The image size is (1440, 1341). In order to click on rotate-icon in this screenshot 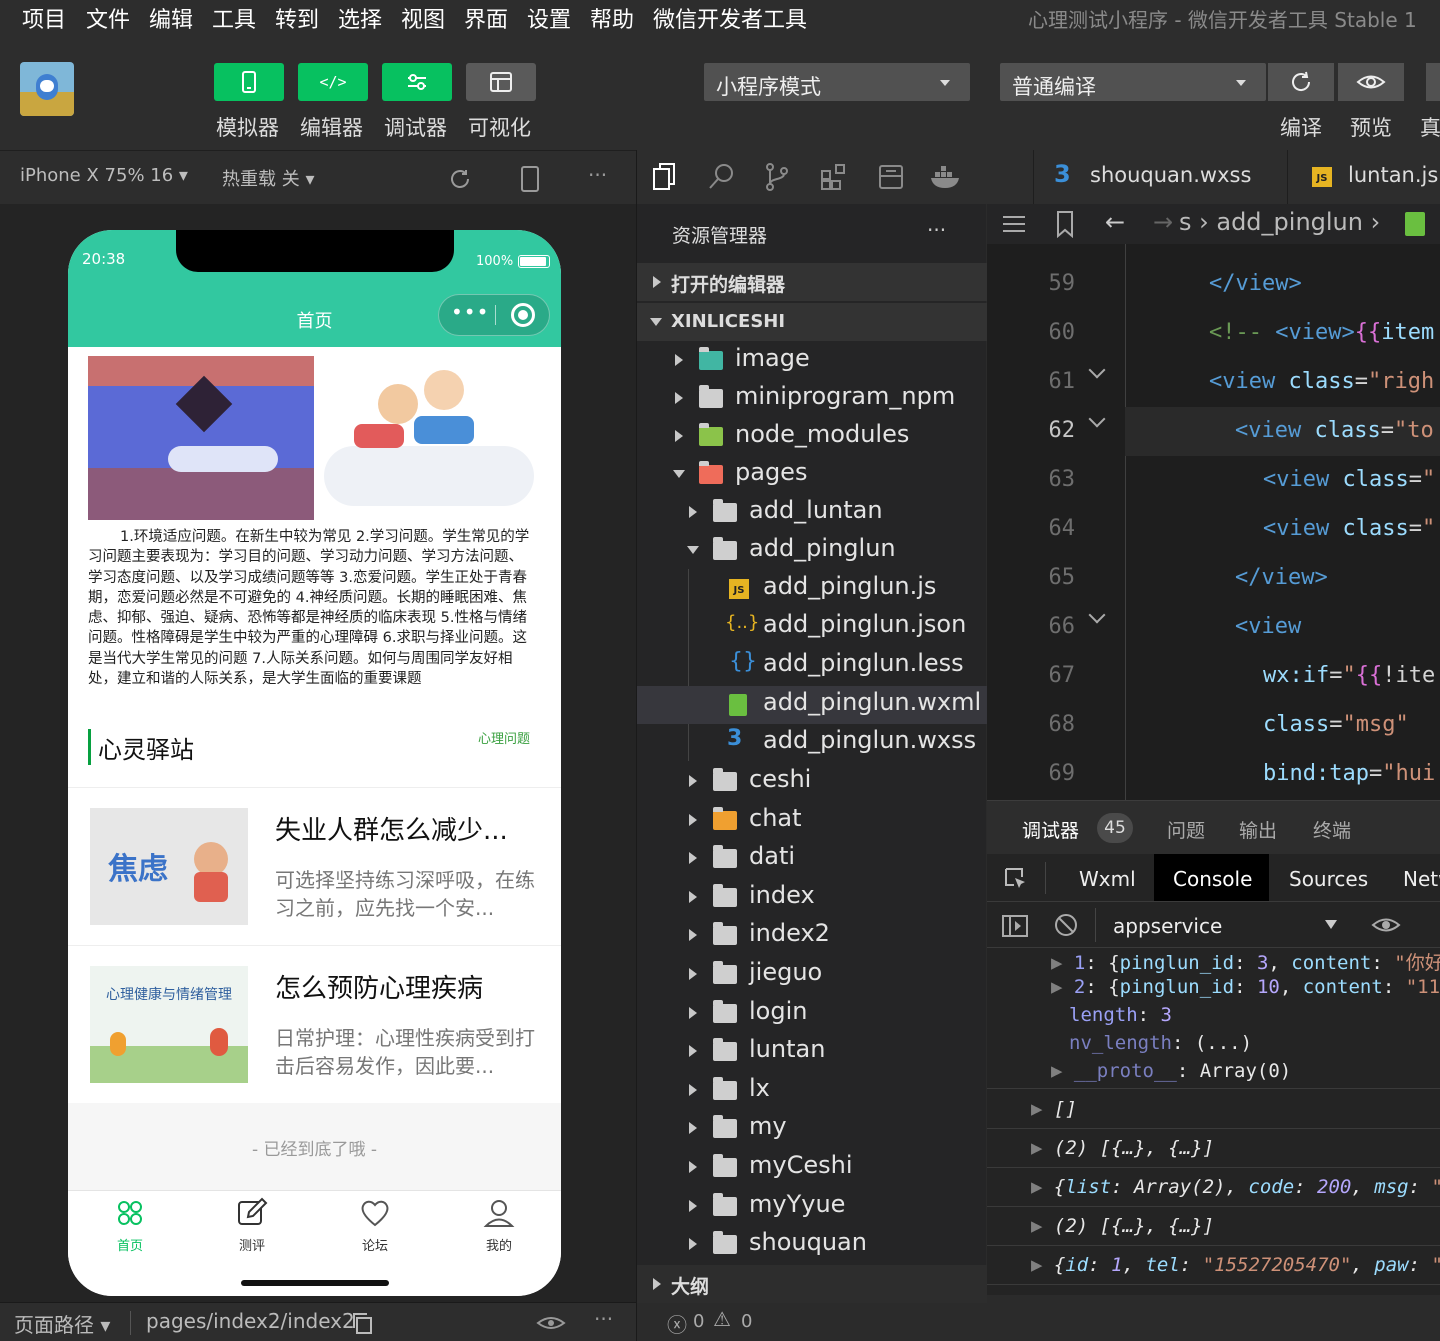, I will do `click(460, 179)`.